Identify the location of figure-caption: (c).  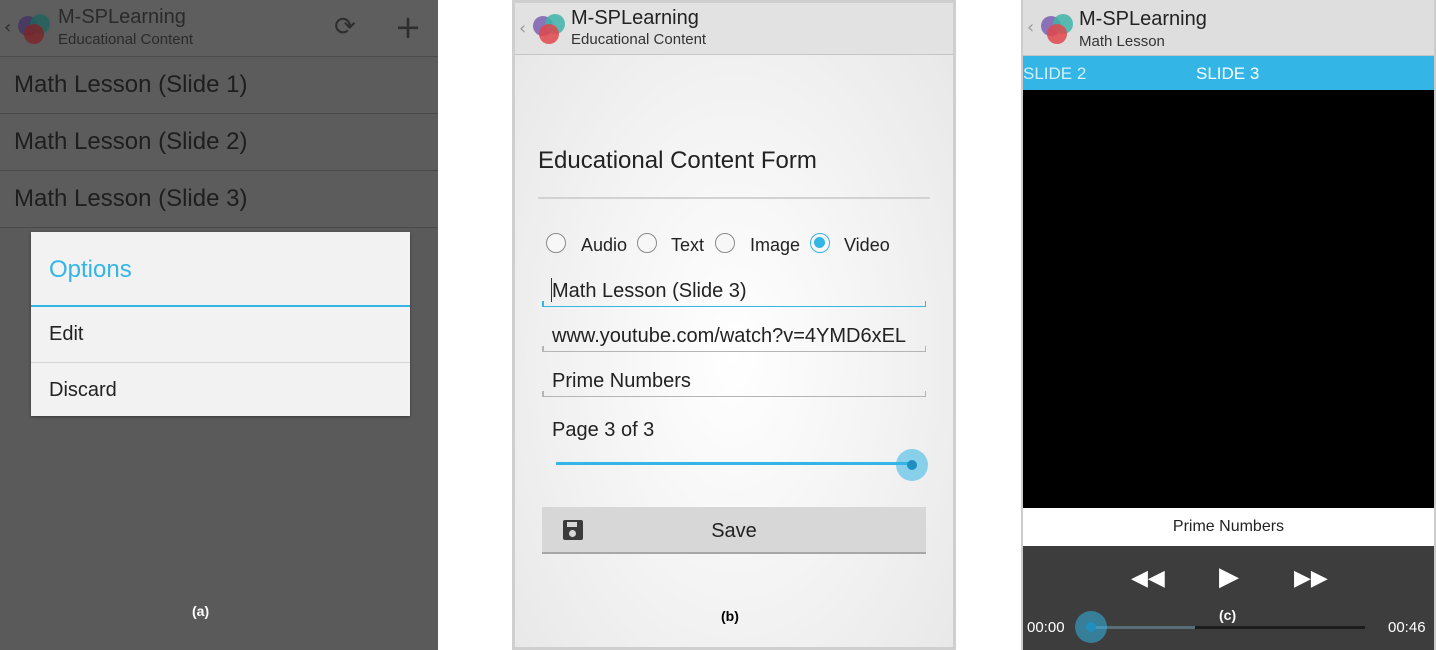
(1228, 615).